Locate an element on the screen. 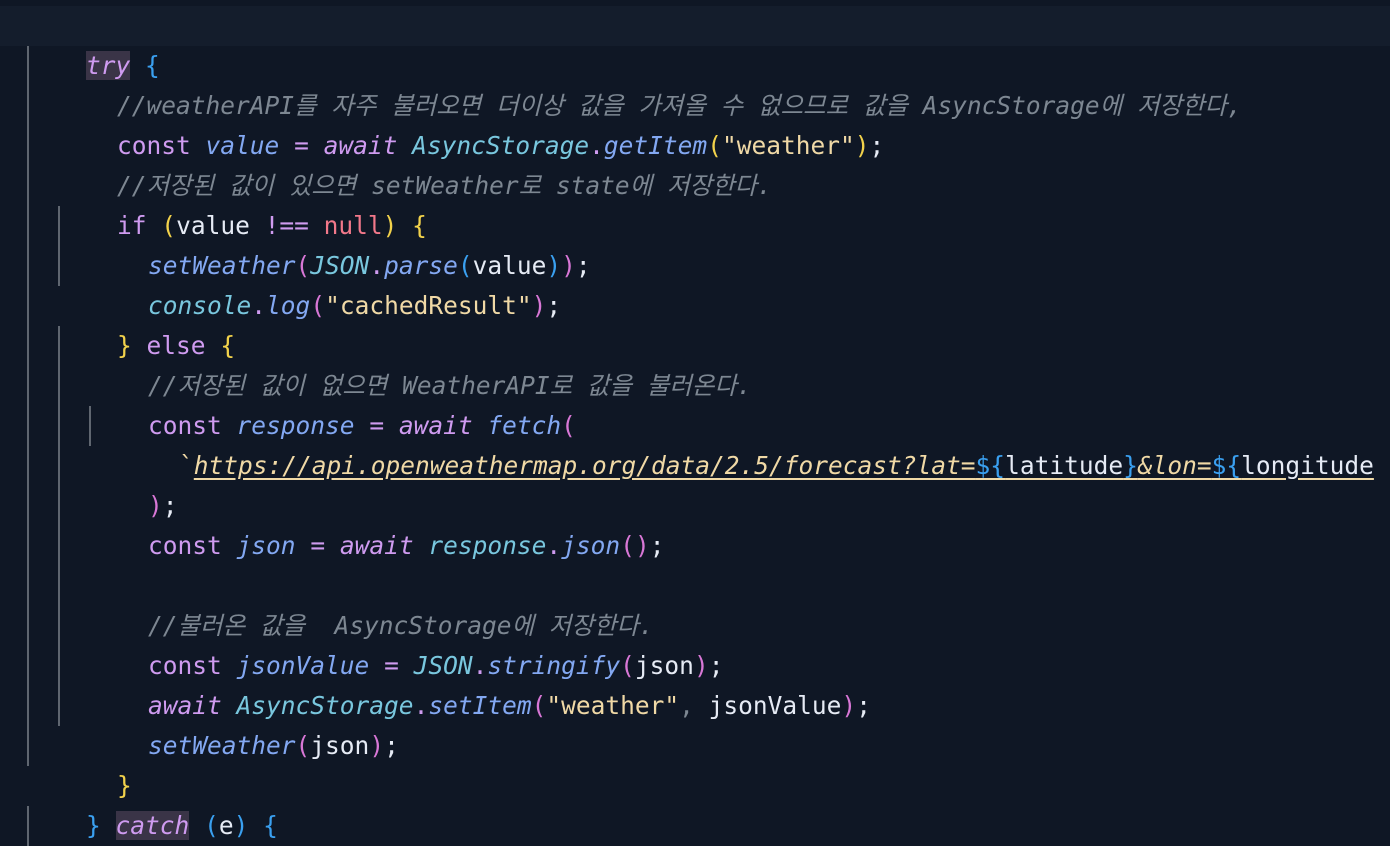 The width and height of the screenshot is (1390, 846). code-line-8: } else { is located at coordinates (146, 323).